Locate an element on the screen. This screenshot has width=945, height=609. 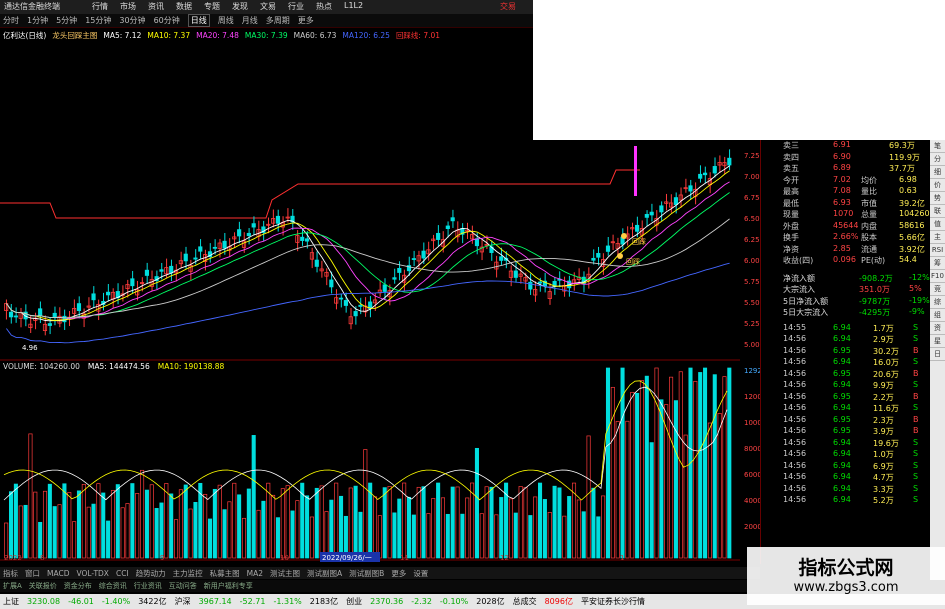
indicator-tab: 私募主图 is located at coordinates (225, 573).